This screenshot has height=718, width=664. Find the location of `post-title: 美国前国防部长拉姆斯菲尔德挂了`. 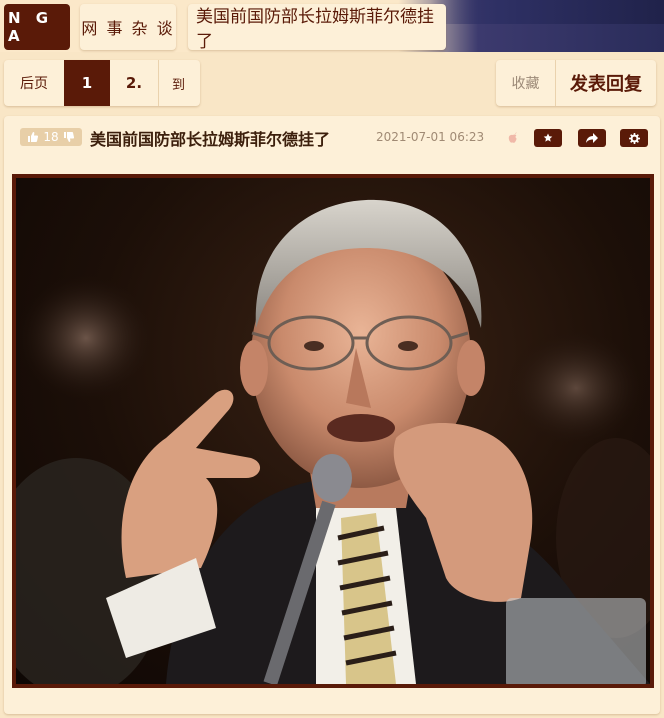

post-title: 美国前国防部长拉姆斯菲尔德挂了 is located at coordinates (210, 139).